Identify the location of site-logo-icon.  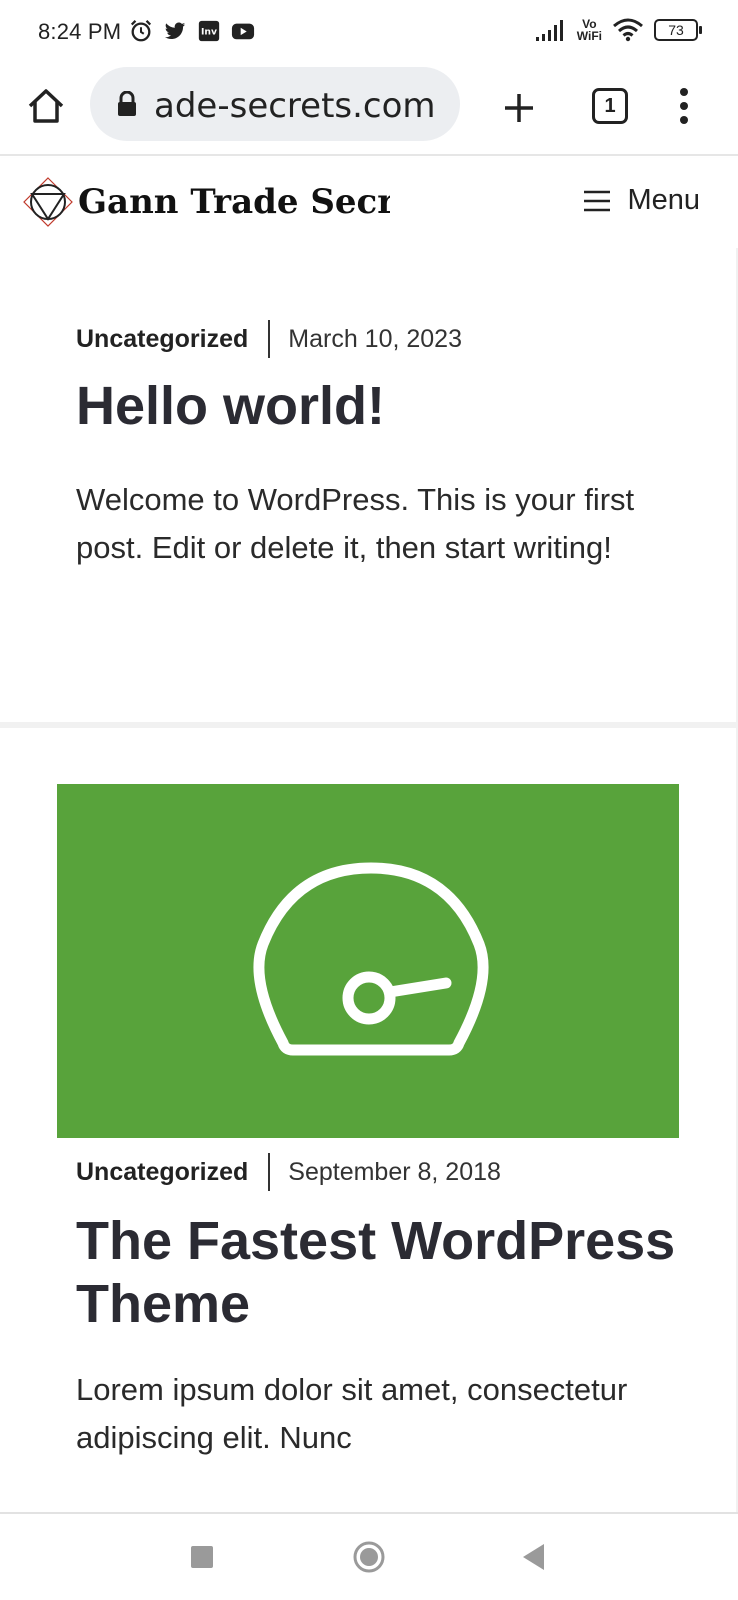
(48, 202).